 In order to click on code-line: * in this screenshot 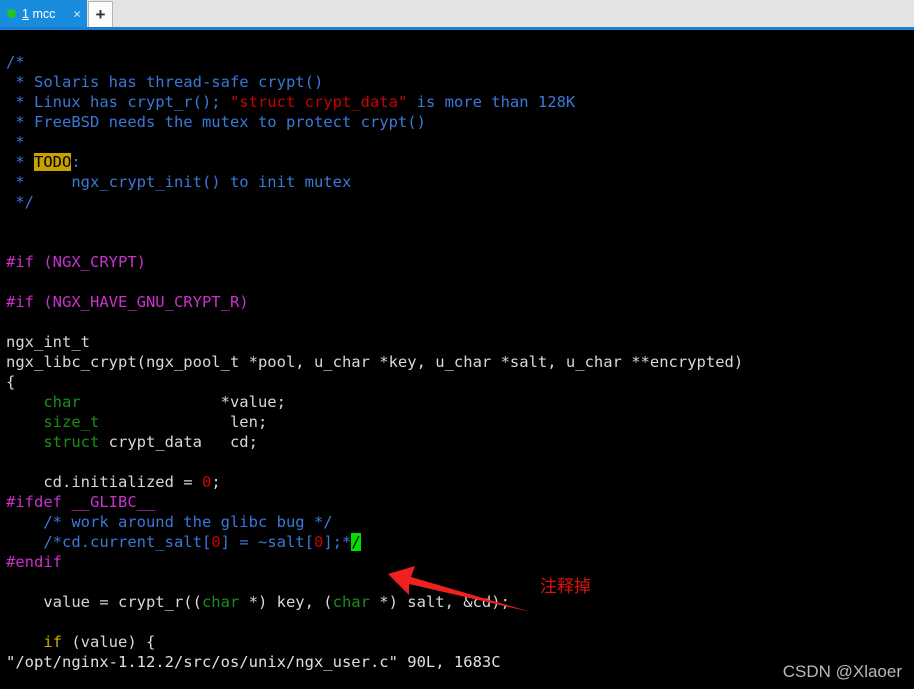, I will do `click(374, 142)`.